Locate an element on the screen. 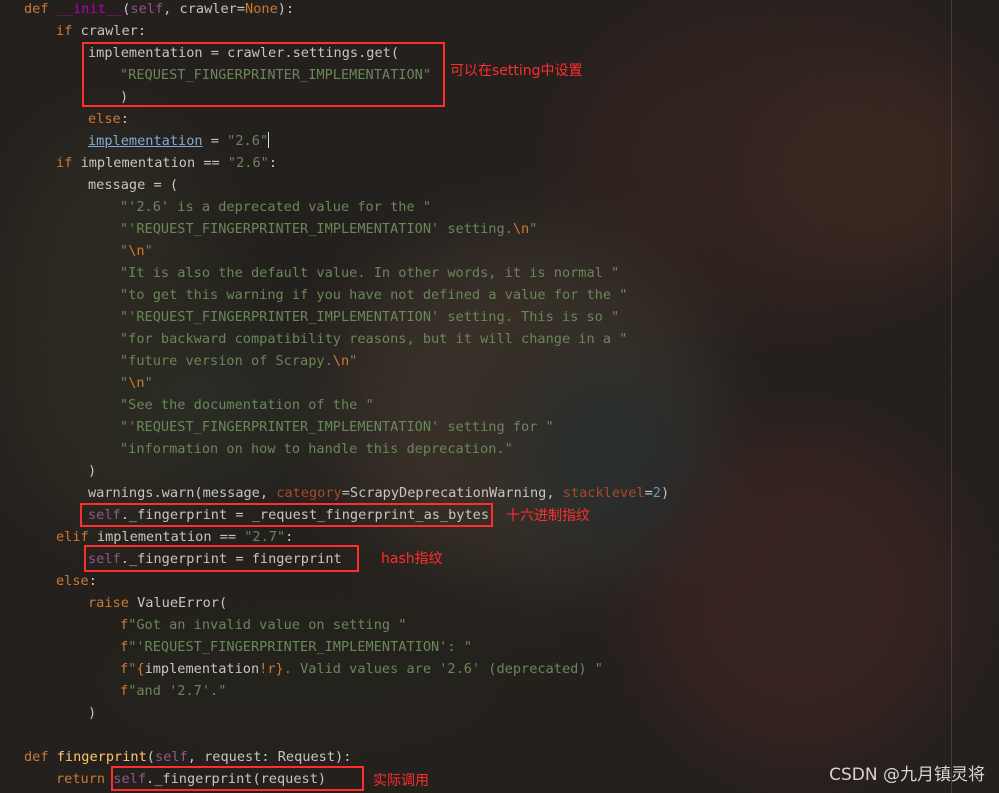 The image size is (999, 793). code-token: elif is located at coordinates (76, 537).